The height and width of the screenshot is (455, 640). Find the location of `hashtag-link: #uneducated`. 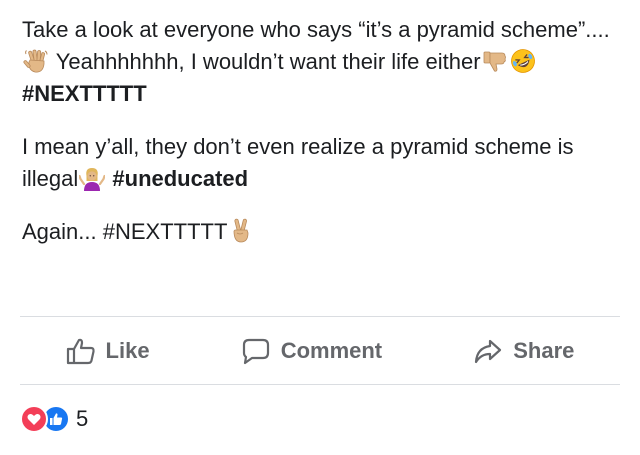

hashtag-link: #uneducated is located at coordinates (180, 178).